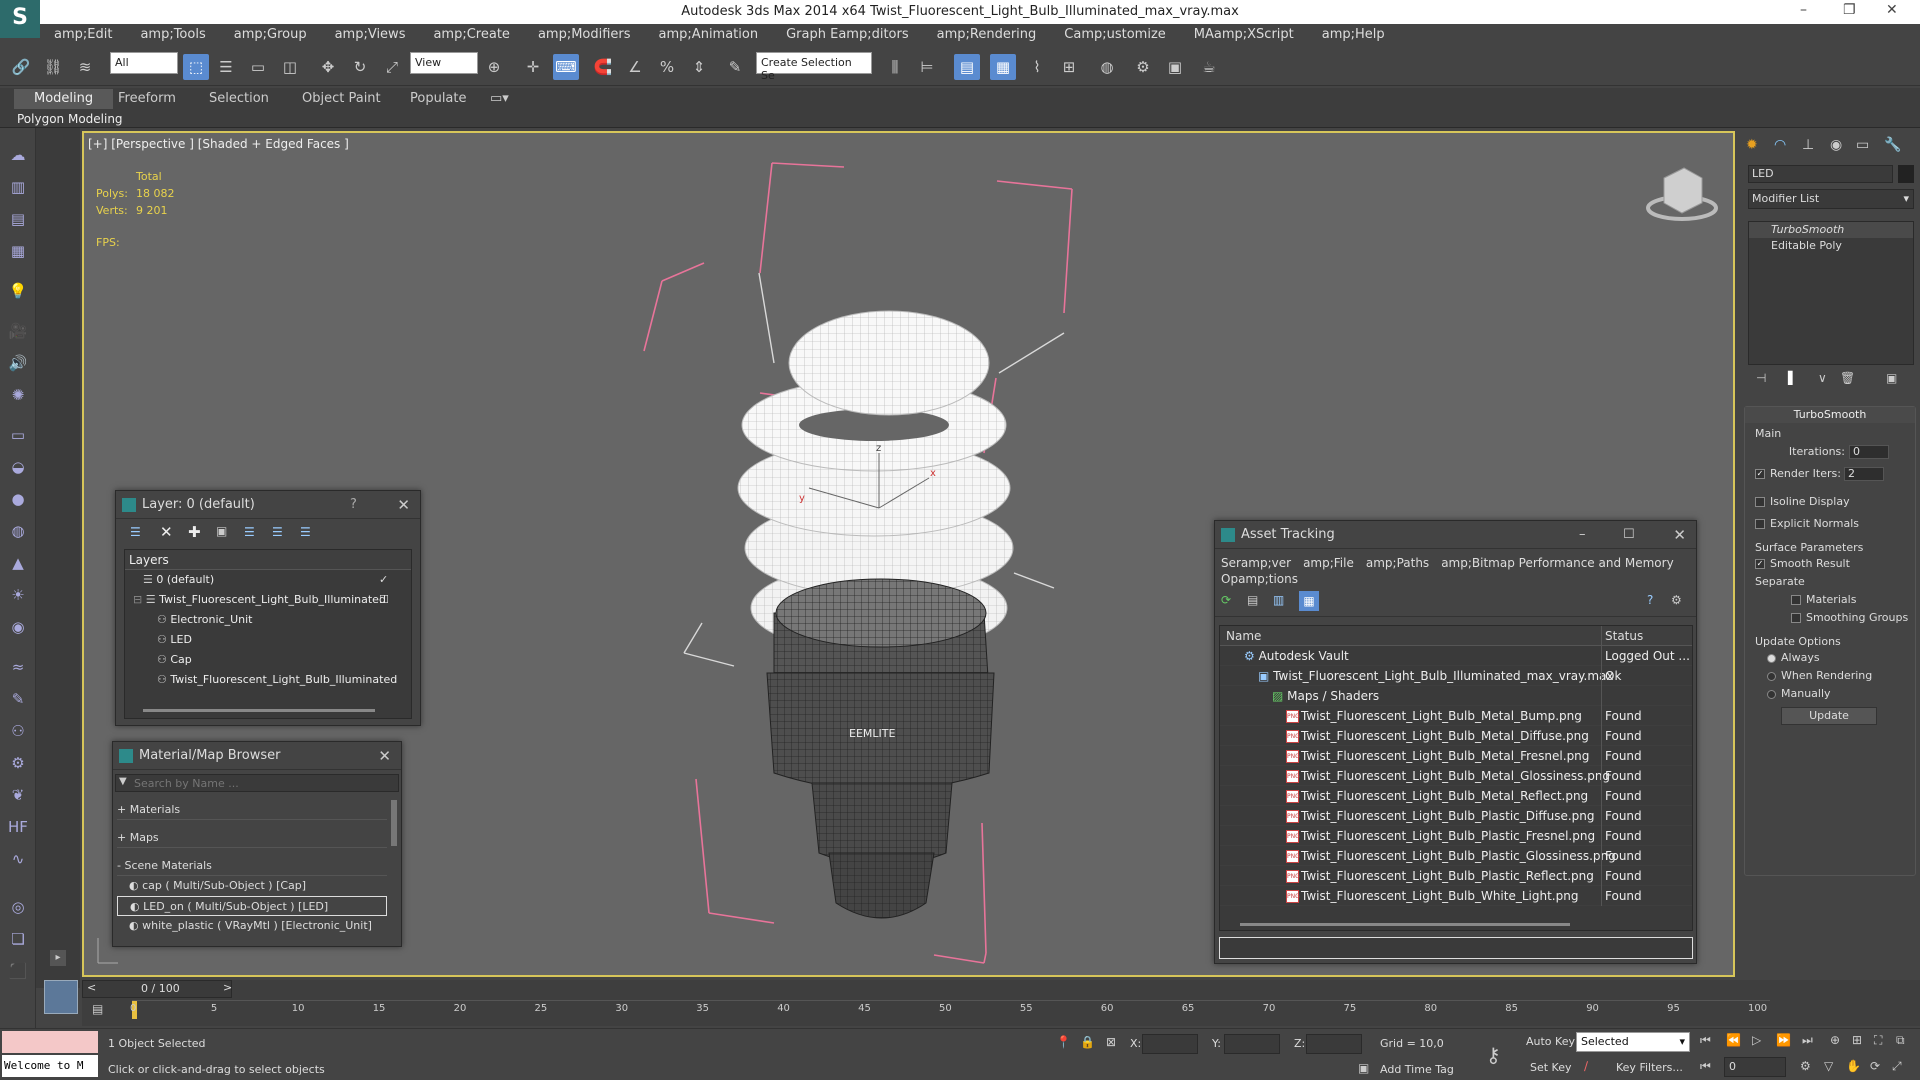 The height and width of the screenshot is (1080, 1920). What do you see at coordinates (1456, 696) in the screenshot?
I see `asset-row: ▨ Maps / Shaders` at bounding box center [1456, 696].